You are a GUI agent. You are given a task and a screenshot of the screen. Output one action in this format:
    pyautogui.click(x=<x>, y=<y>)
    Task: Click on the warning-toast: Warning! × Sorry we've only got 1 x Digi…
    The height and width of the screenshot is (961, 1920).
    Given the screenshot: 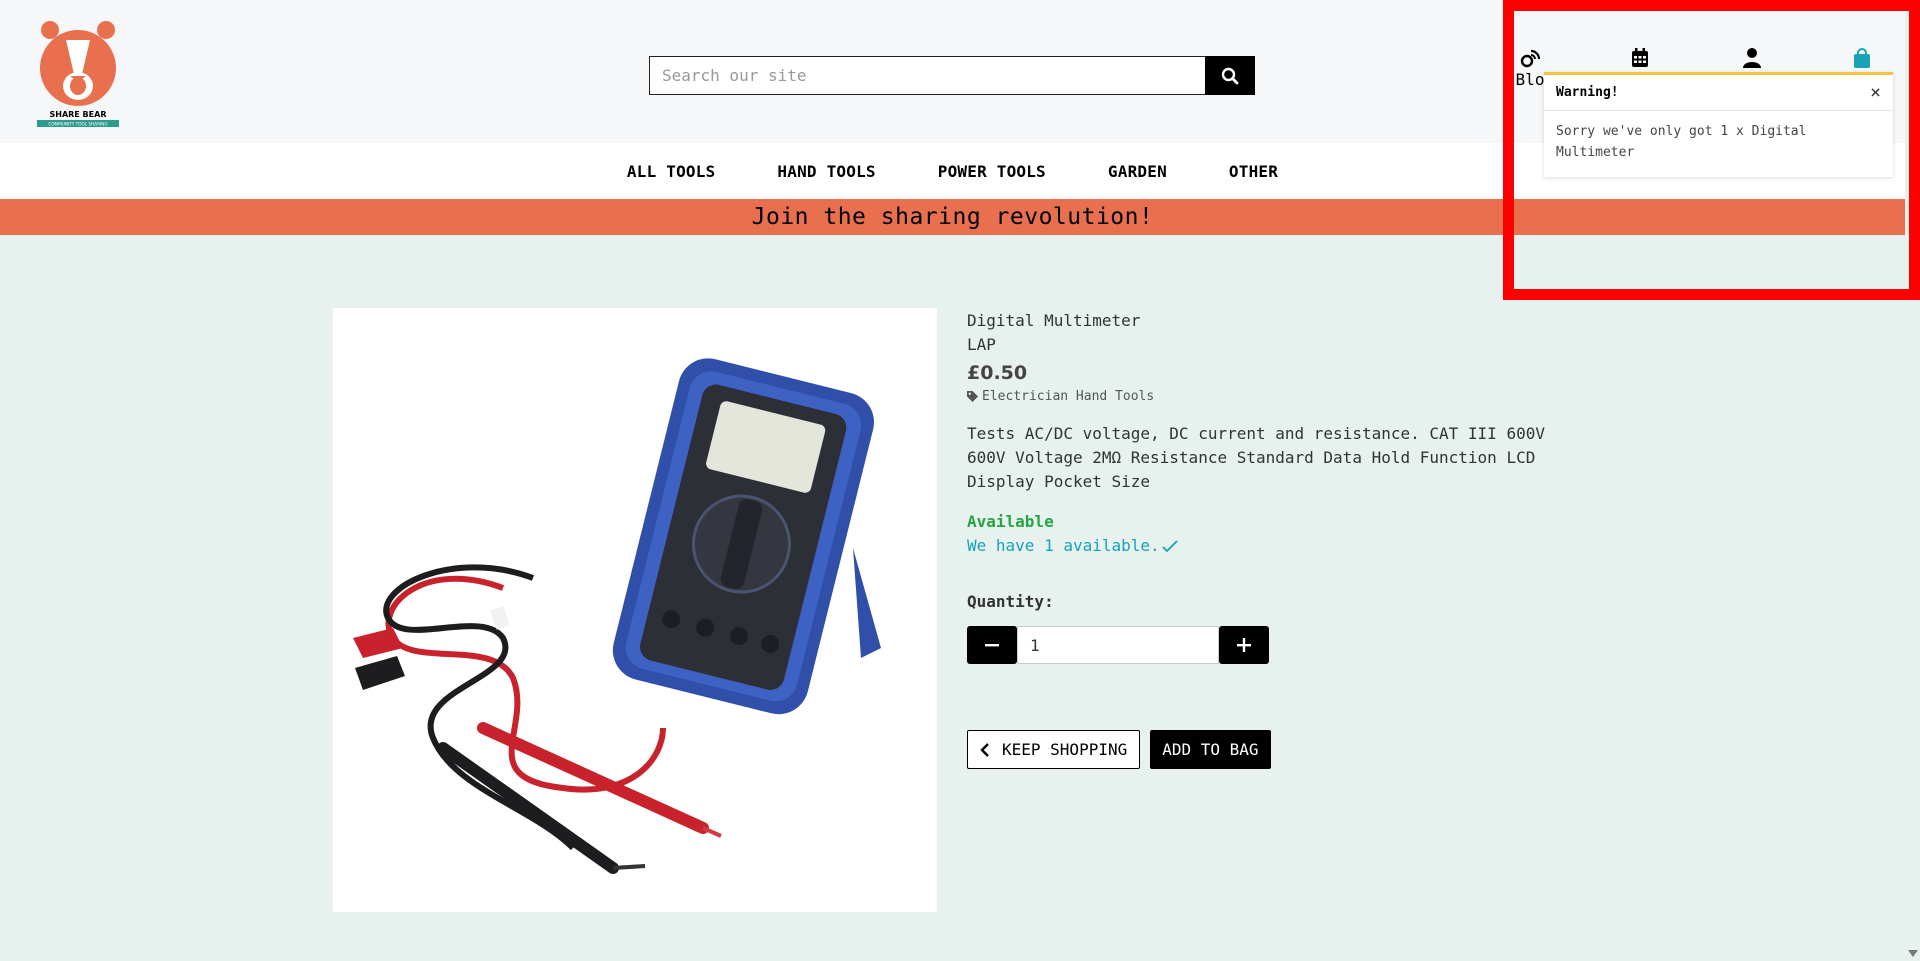 What is the action you would take?
    pyautogui.click(x=1718, y=124)
    